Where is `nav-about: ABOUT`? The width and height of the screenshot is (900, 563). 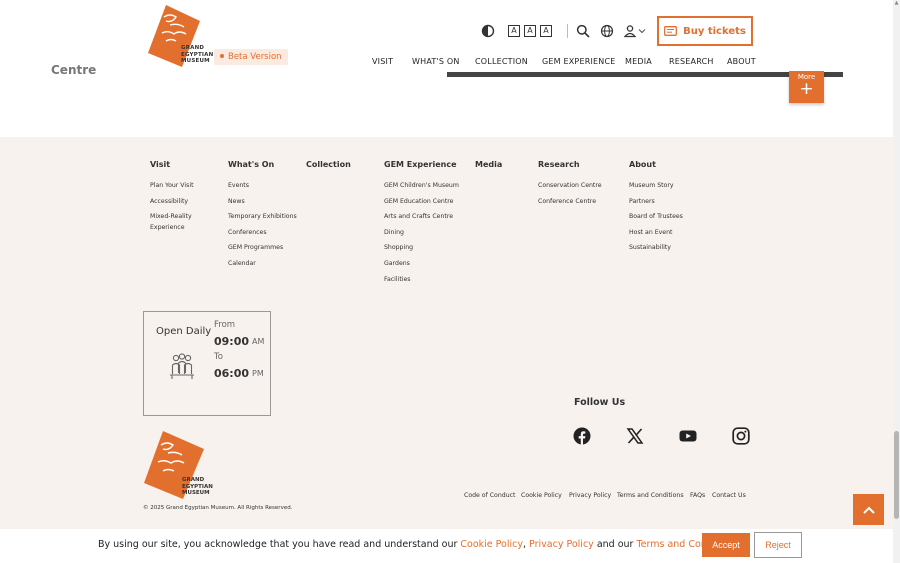
nav-about: ABOUT is located at coordinates (741, 61).